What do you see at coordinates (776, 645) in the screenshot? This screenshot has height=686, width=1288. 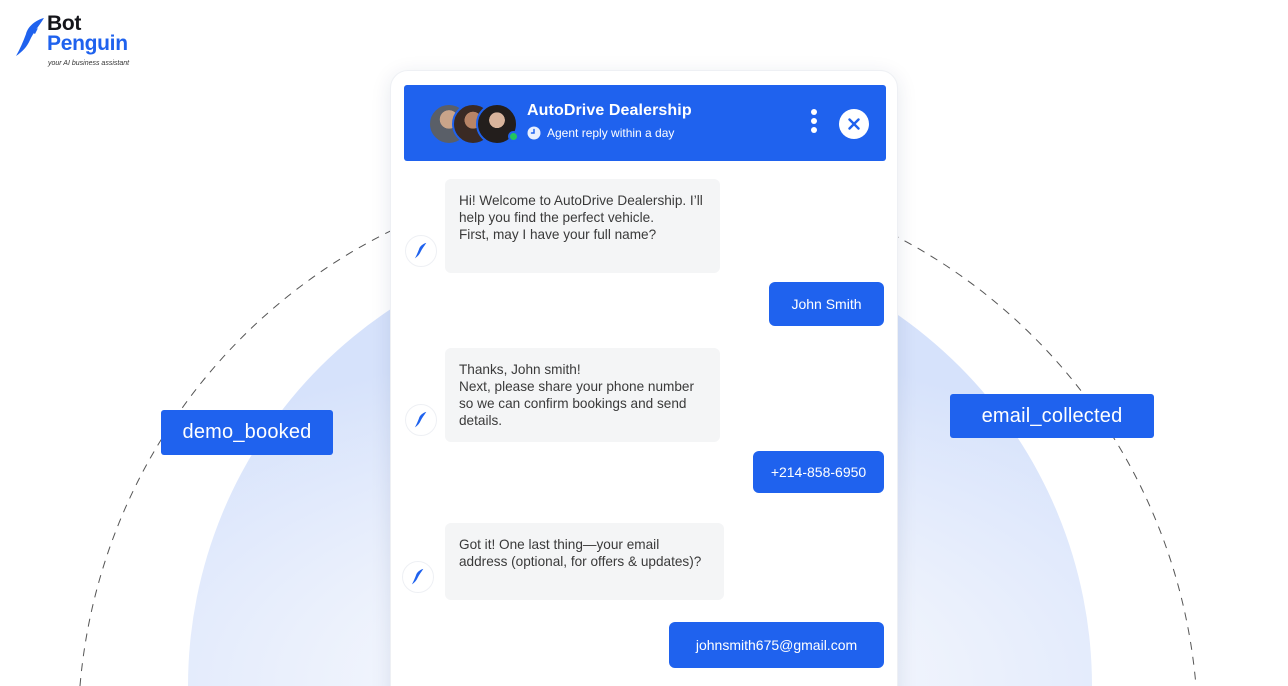 I see `user-message: johnsmith675@gmail.com` at bounding box center [776, 645].